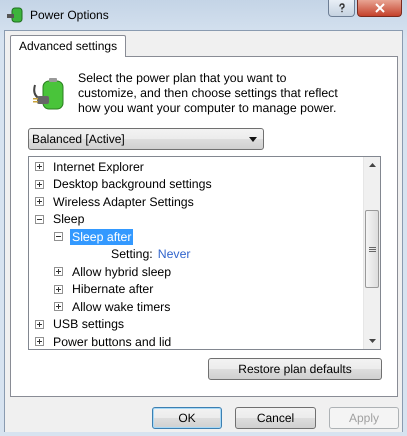 The image size is (407, 436). I want to click on tree-item: Hibernate after, so click(113, 289).